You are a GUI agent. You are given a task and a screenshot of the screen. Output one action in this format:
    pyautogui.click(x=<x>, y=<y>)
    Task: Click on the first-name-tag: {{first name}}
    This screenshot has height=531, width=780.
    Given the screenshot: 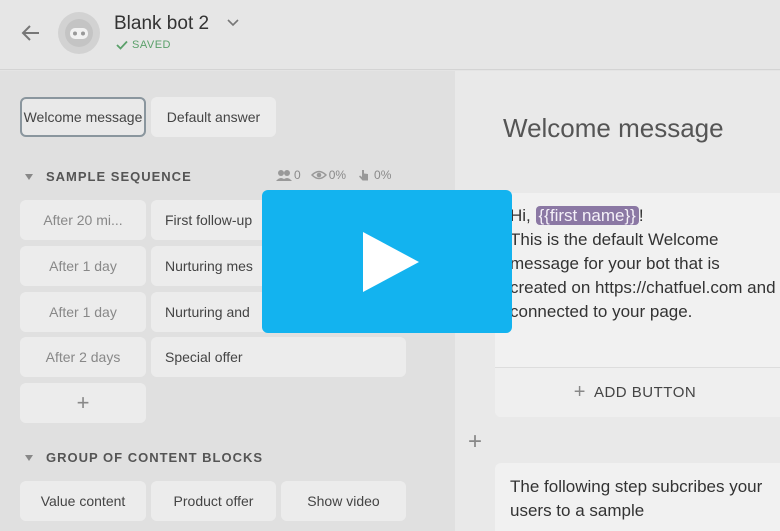 What is the action you would take?
    pyautogui.click(x=587, y=215)
    